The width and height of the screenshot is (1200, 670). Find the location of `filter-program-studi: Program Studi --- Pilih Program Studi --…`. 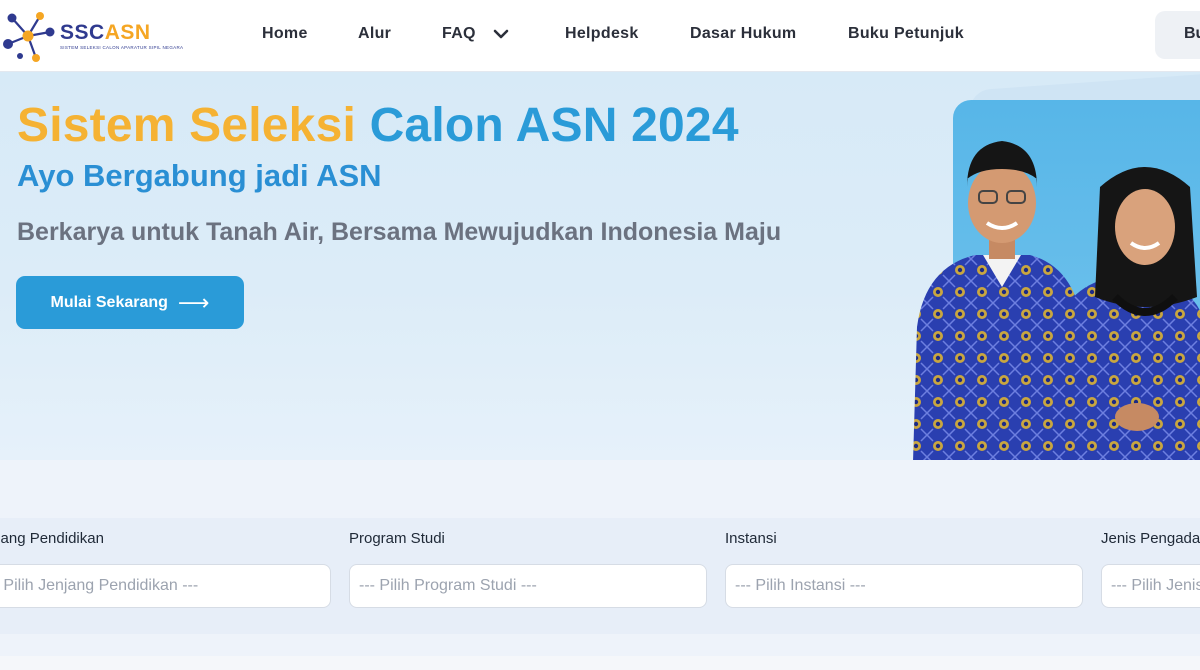

filter-program-studi: Program Studi --- Pilih Program Studi --… is located at coordinates (528, 569).